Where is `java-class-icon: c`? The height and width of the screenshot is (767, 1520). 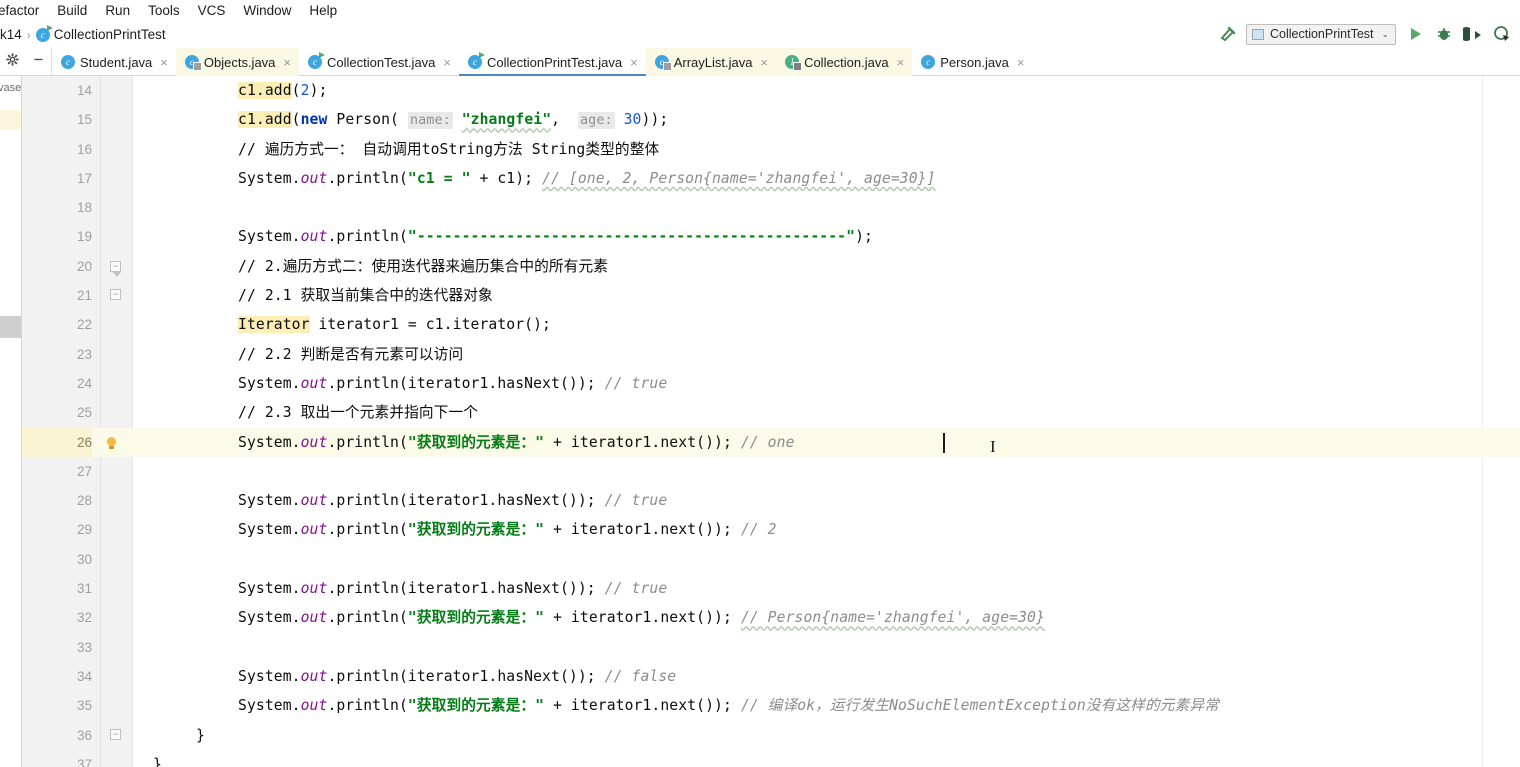 java-class-icon: c is located at coordinates (928, 62).